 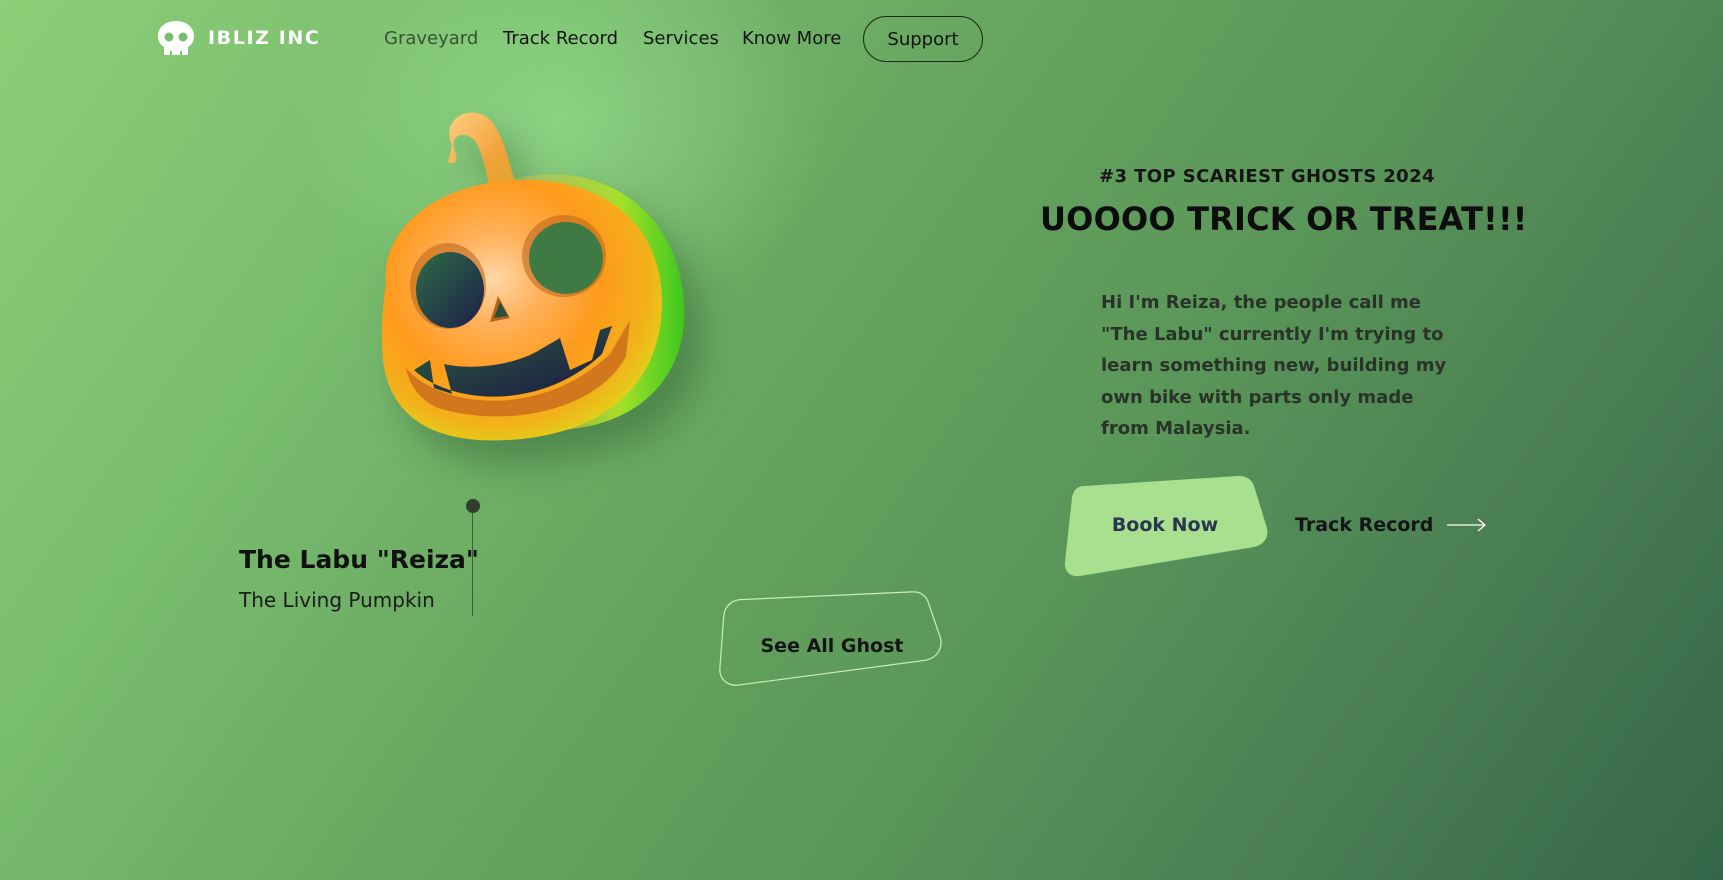 What do you see at coordinates (473, 506) in the screenshot?
I see `pin-dot` at bounding box center [473, 506].